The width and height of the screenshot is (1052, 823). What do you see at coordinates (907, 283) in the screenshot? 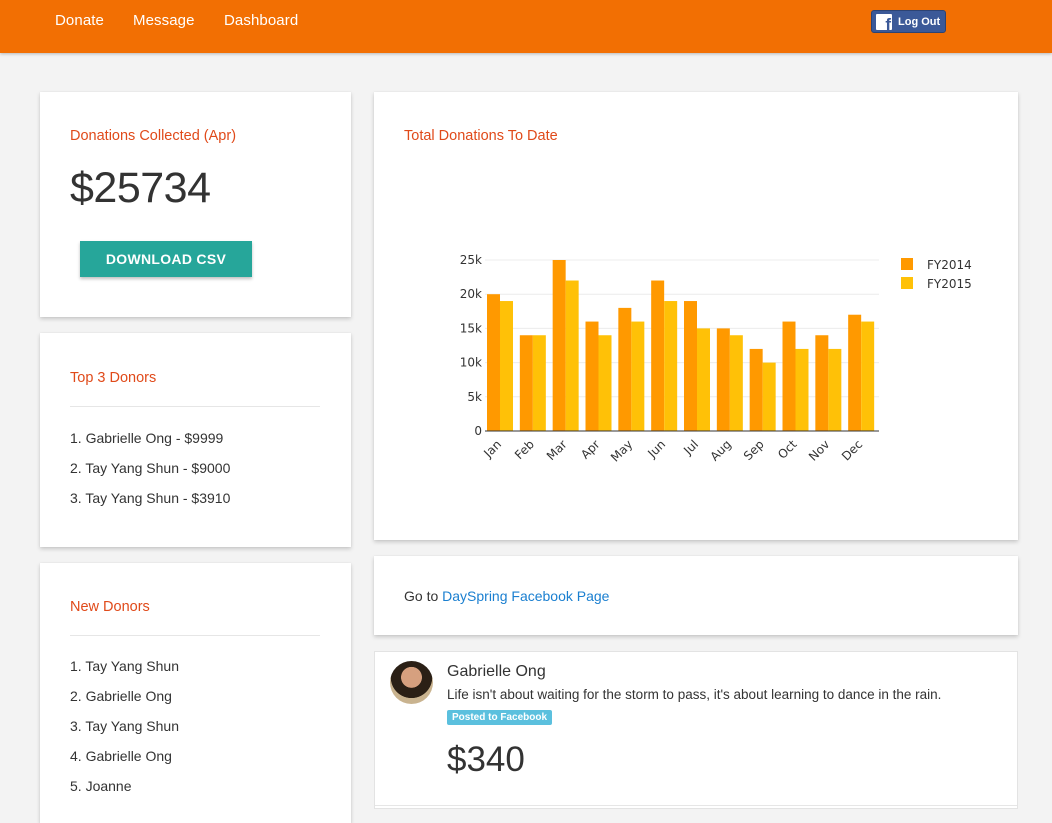
I see `legend-swatch-fy2015` at bounding box center [907, 283].